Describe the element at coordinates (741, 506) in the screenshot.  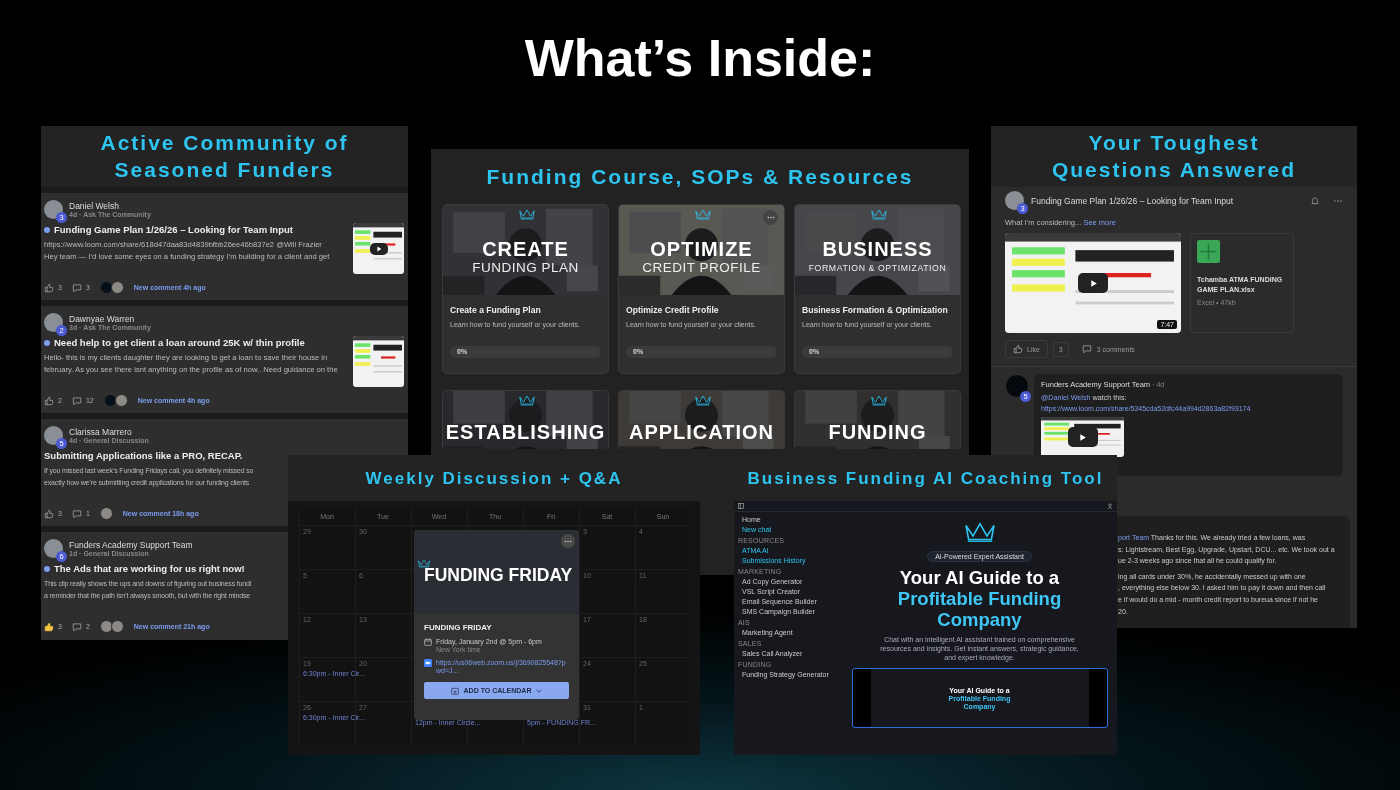
I see `sidebar-toggle-icon` at that location.